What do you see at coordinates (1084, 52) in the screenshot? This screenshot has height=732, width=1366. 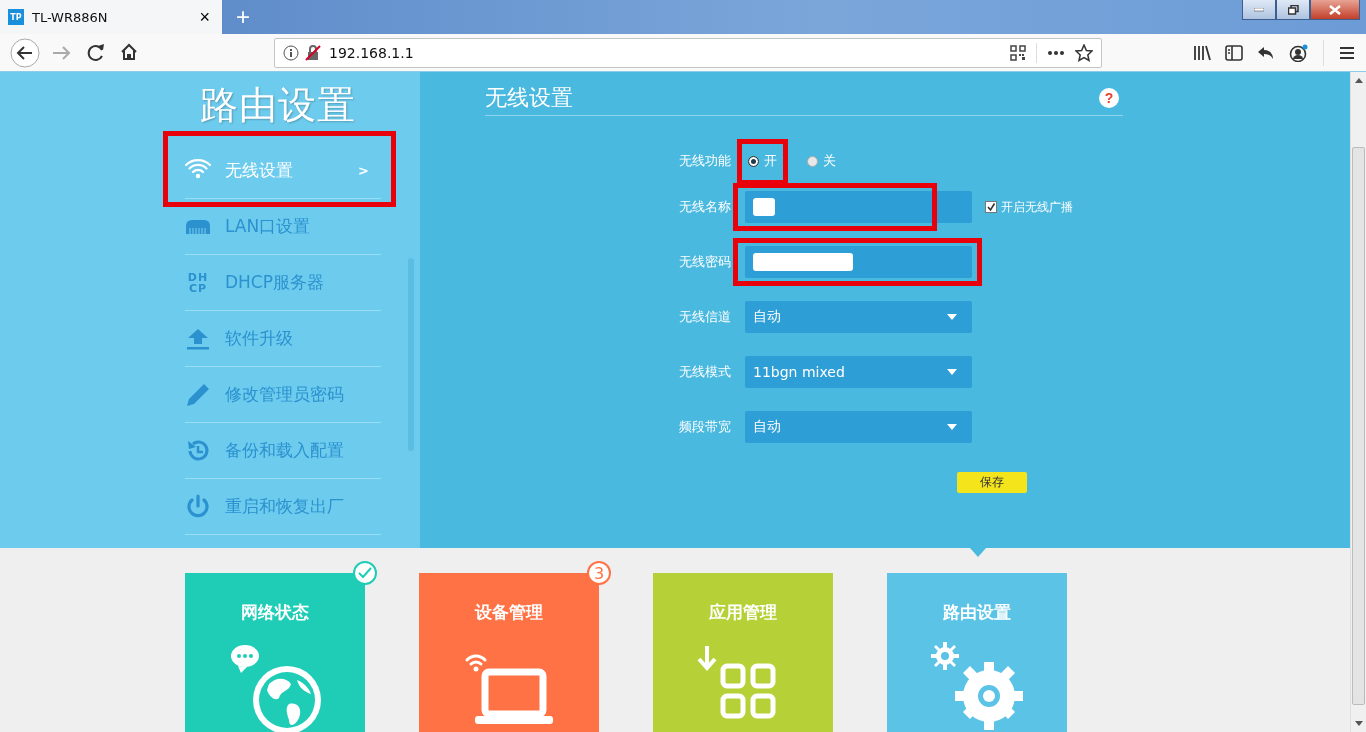 I see `star-icon` at bounding box center [1084, 52].